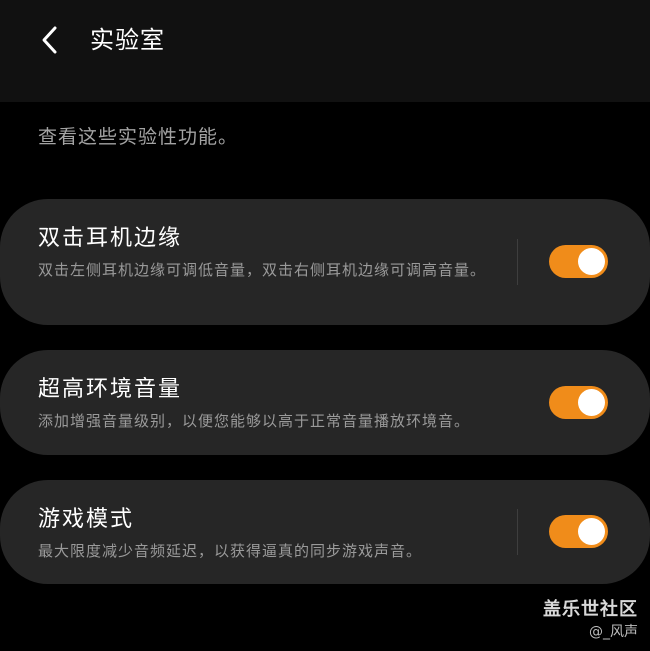 The height and width of the screenshot is (651, 650). I want to click on feature-description: 最大限度减少音频延迟，以获得逼真的同步游戏声音。, so click(230, 551).